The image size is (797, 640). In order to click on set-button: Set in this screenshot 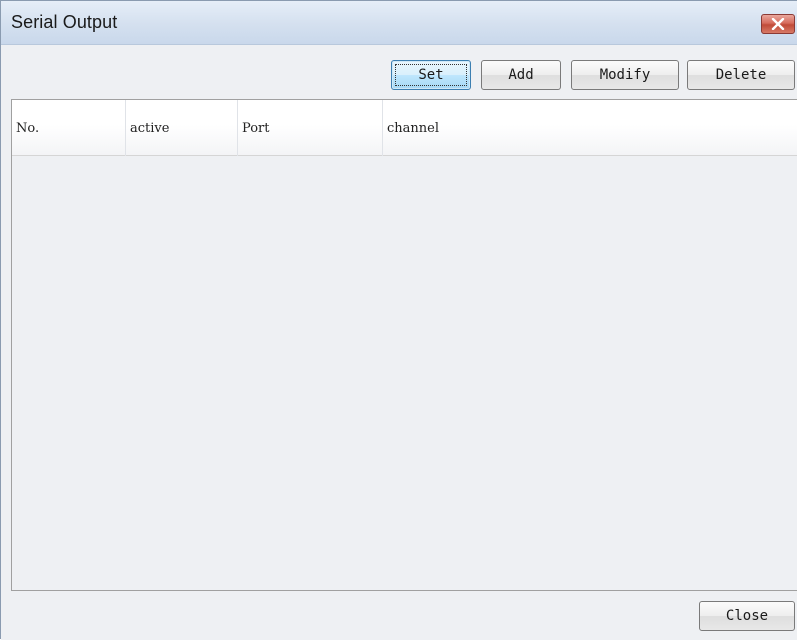, I will do `click(431, 75)`.